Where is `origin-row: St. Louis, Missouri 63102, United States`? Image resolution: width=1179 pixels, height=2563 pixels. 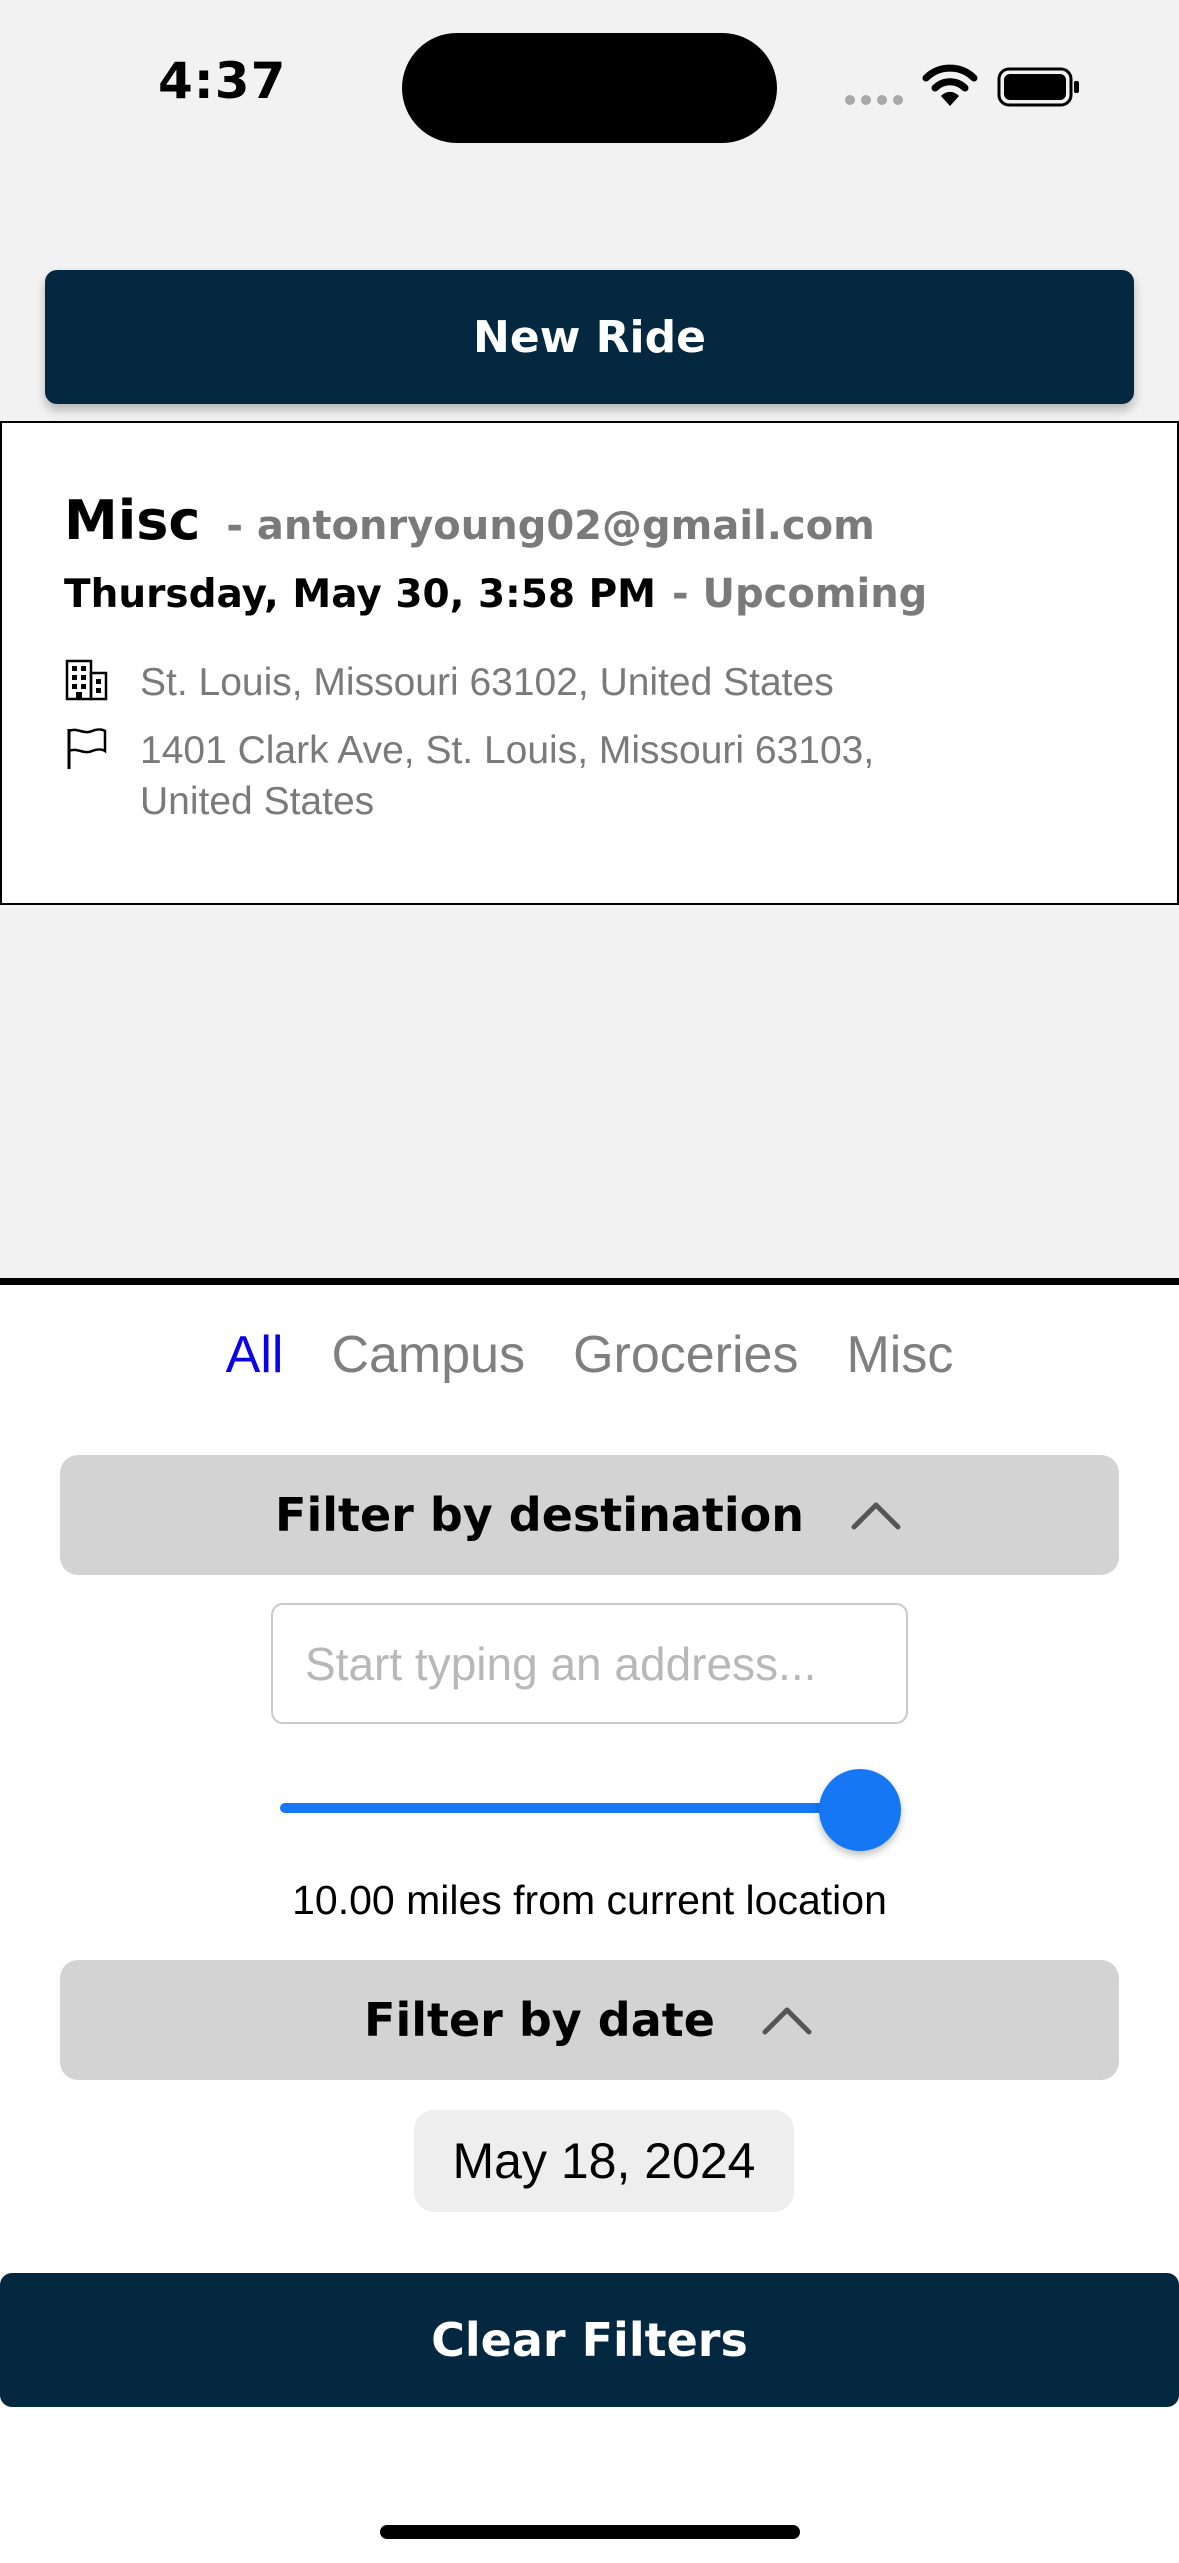
origin-row: St. Louis, Missouri 63102, United States is located at coordinates (522, 682).